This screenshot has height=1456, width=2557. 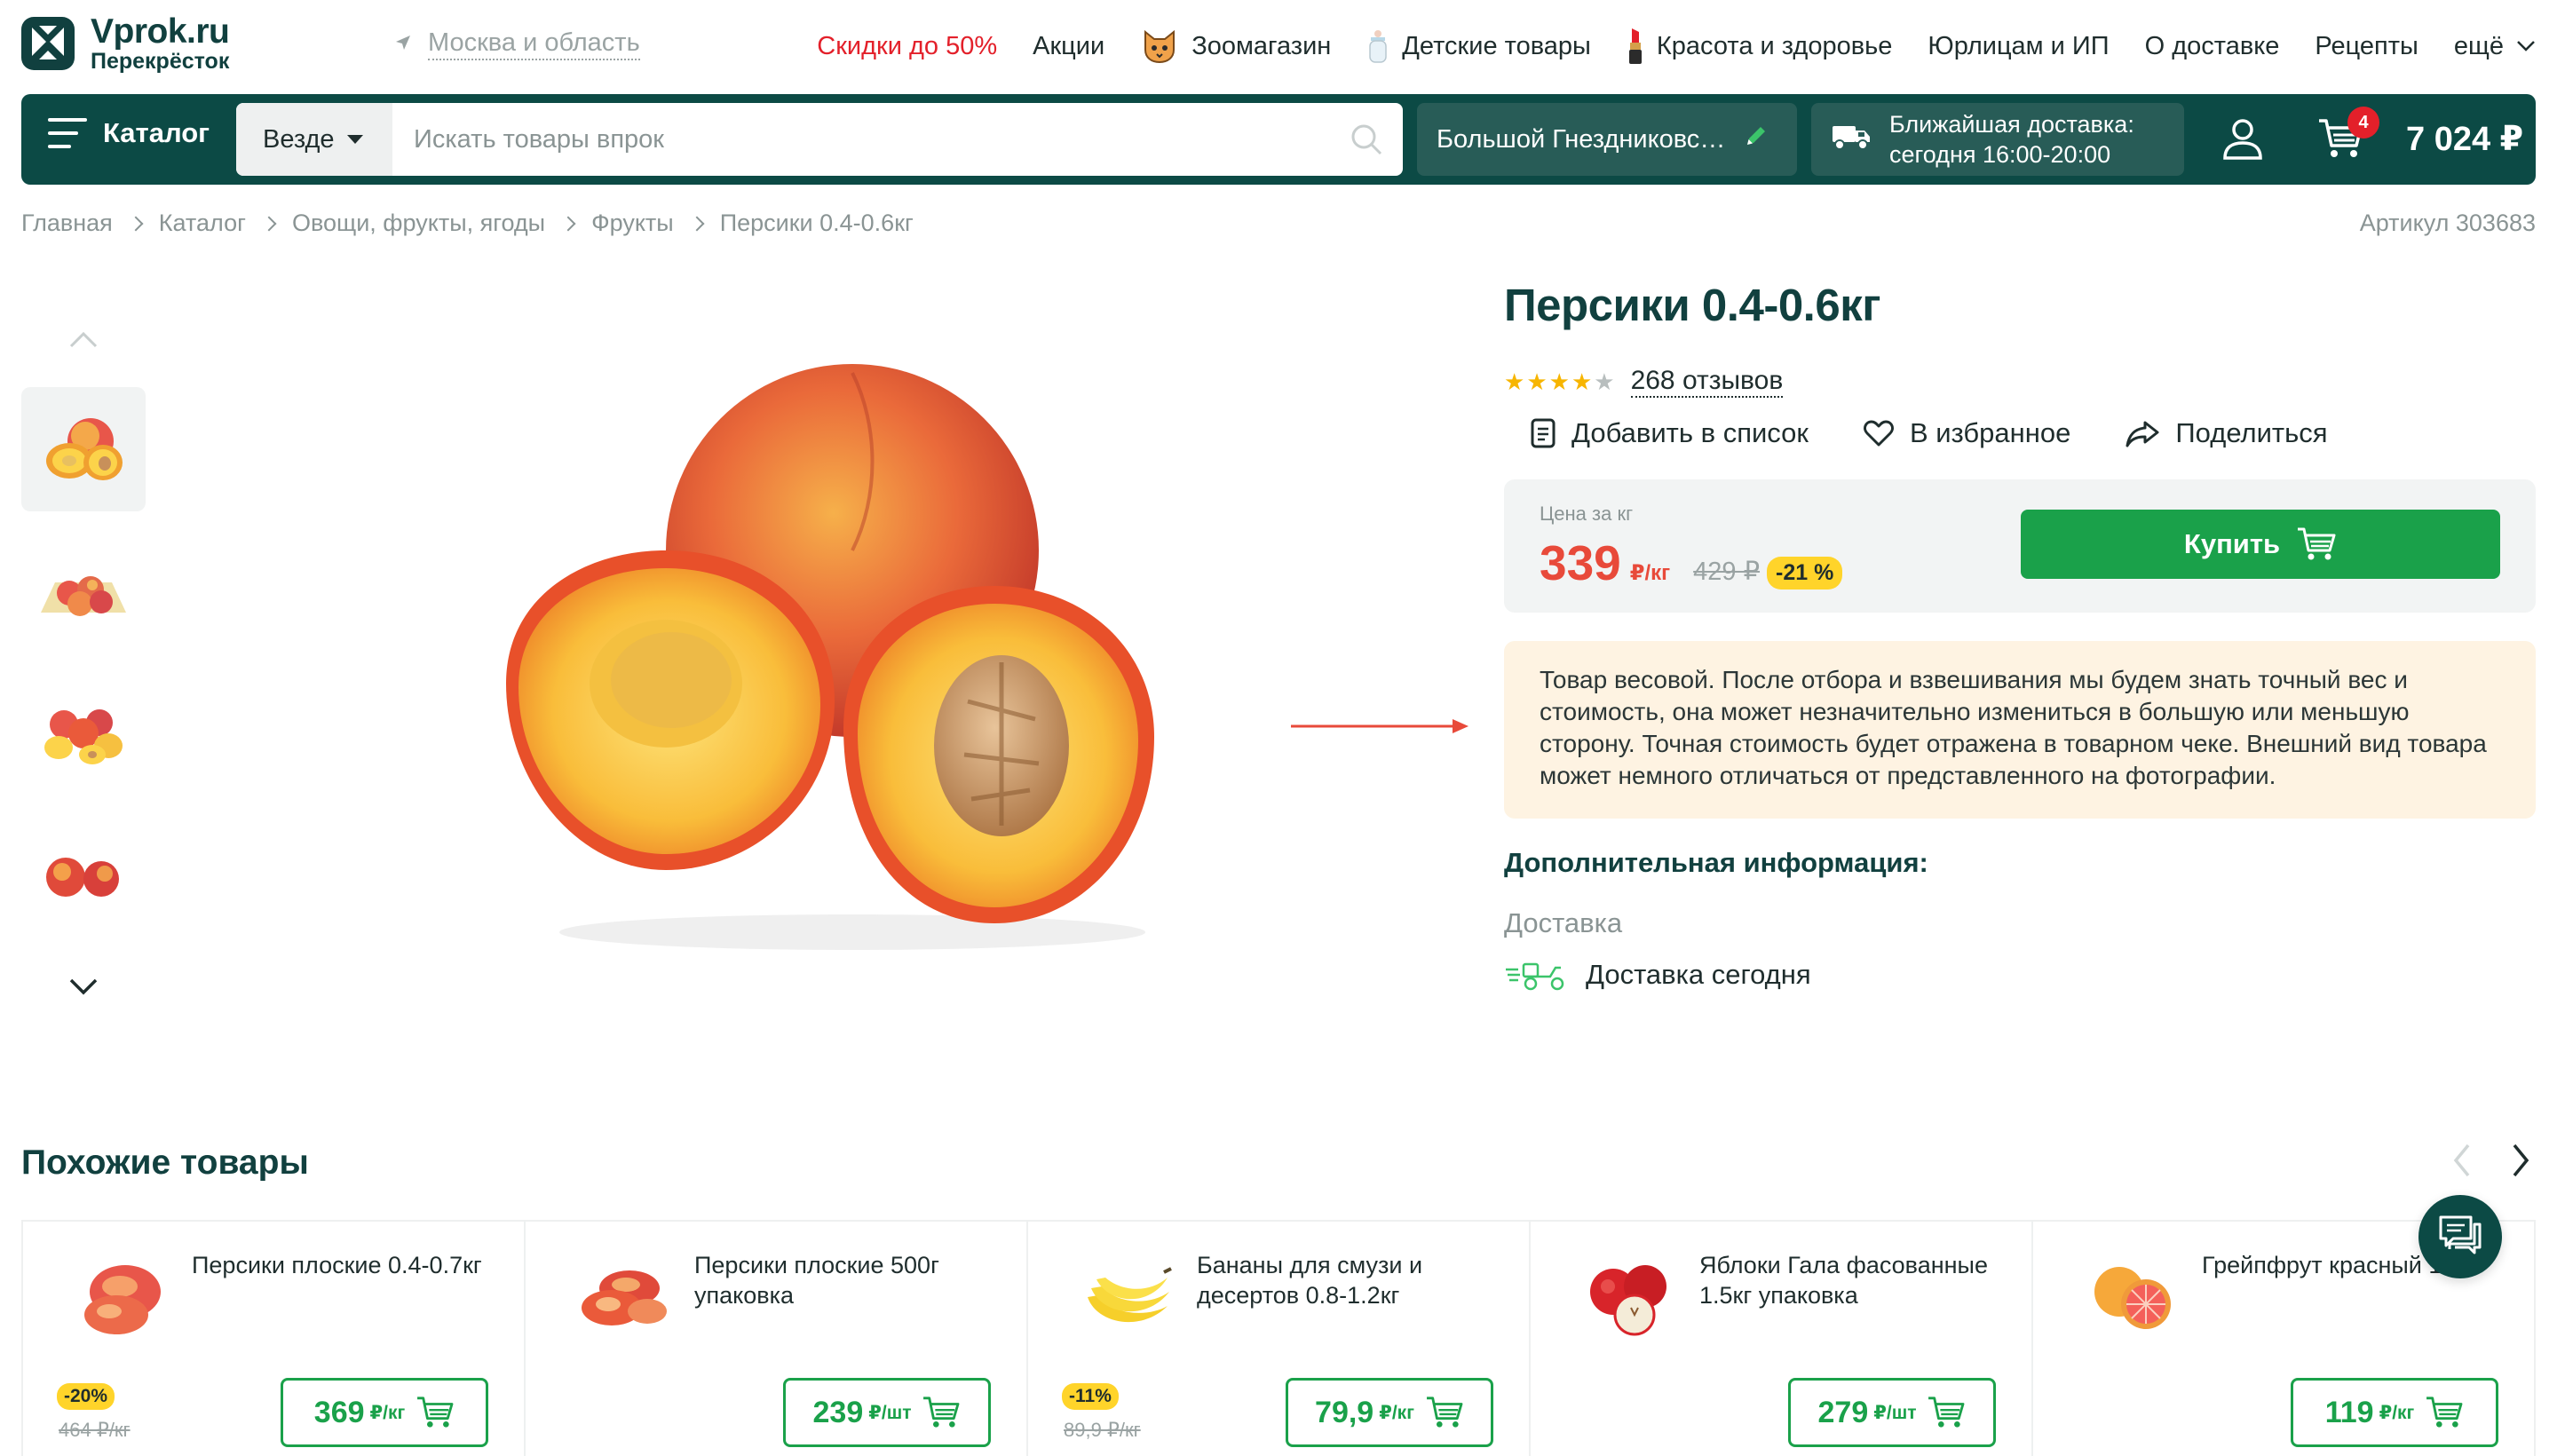 I want to click on card-discount-badge: -20%, so click(x=86, y=1396).